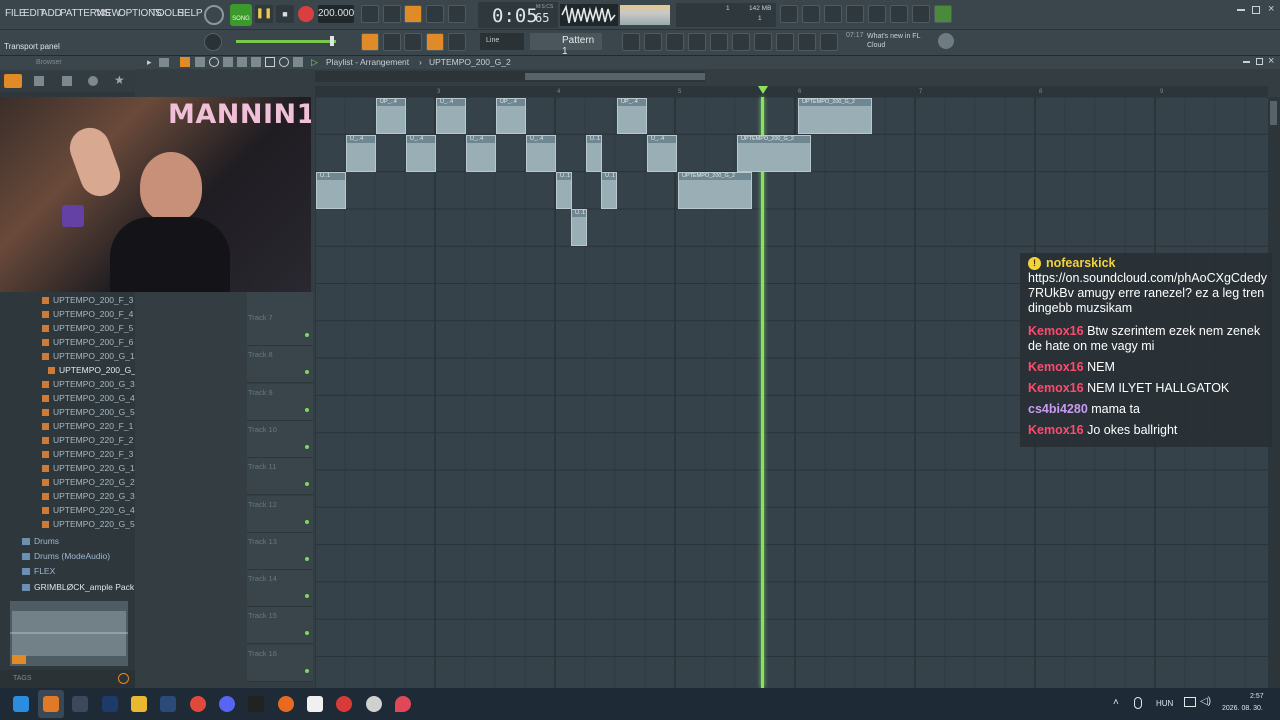  What do you see at coordinates (1116, 702) in the screenshot?
I see `tray-chevron-up-icon: ˄` at bounding box center [1116, 702].